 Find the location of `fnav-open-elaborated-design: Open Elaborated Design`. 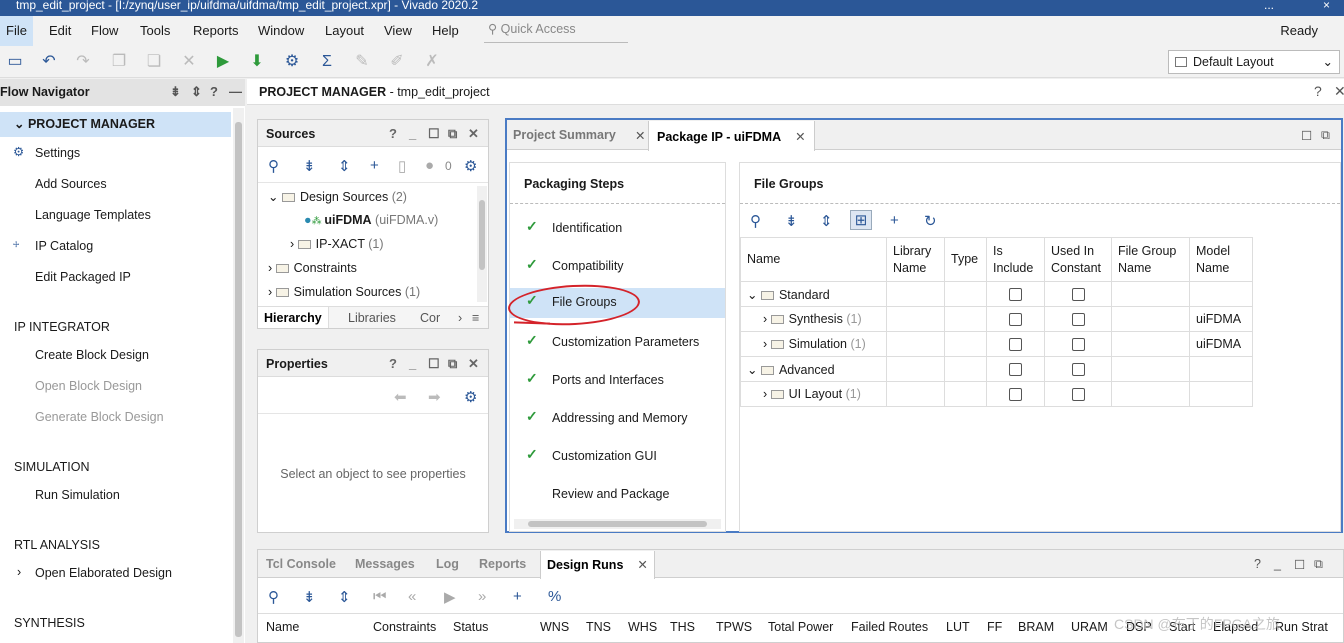

fnav-open-elaborated-design: Open Elaborated Design is located at coordinates (103, 573).